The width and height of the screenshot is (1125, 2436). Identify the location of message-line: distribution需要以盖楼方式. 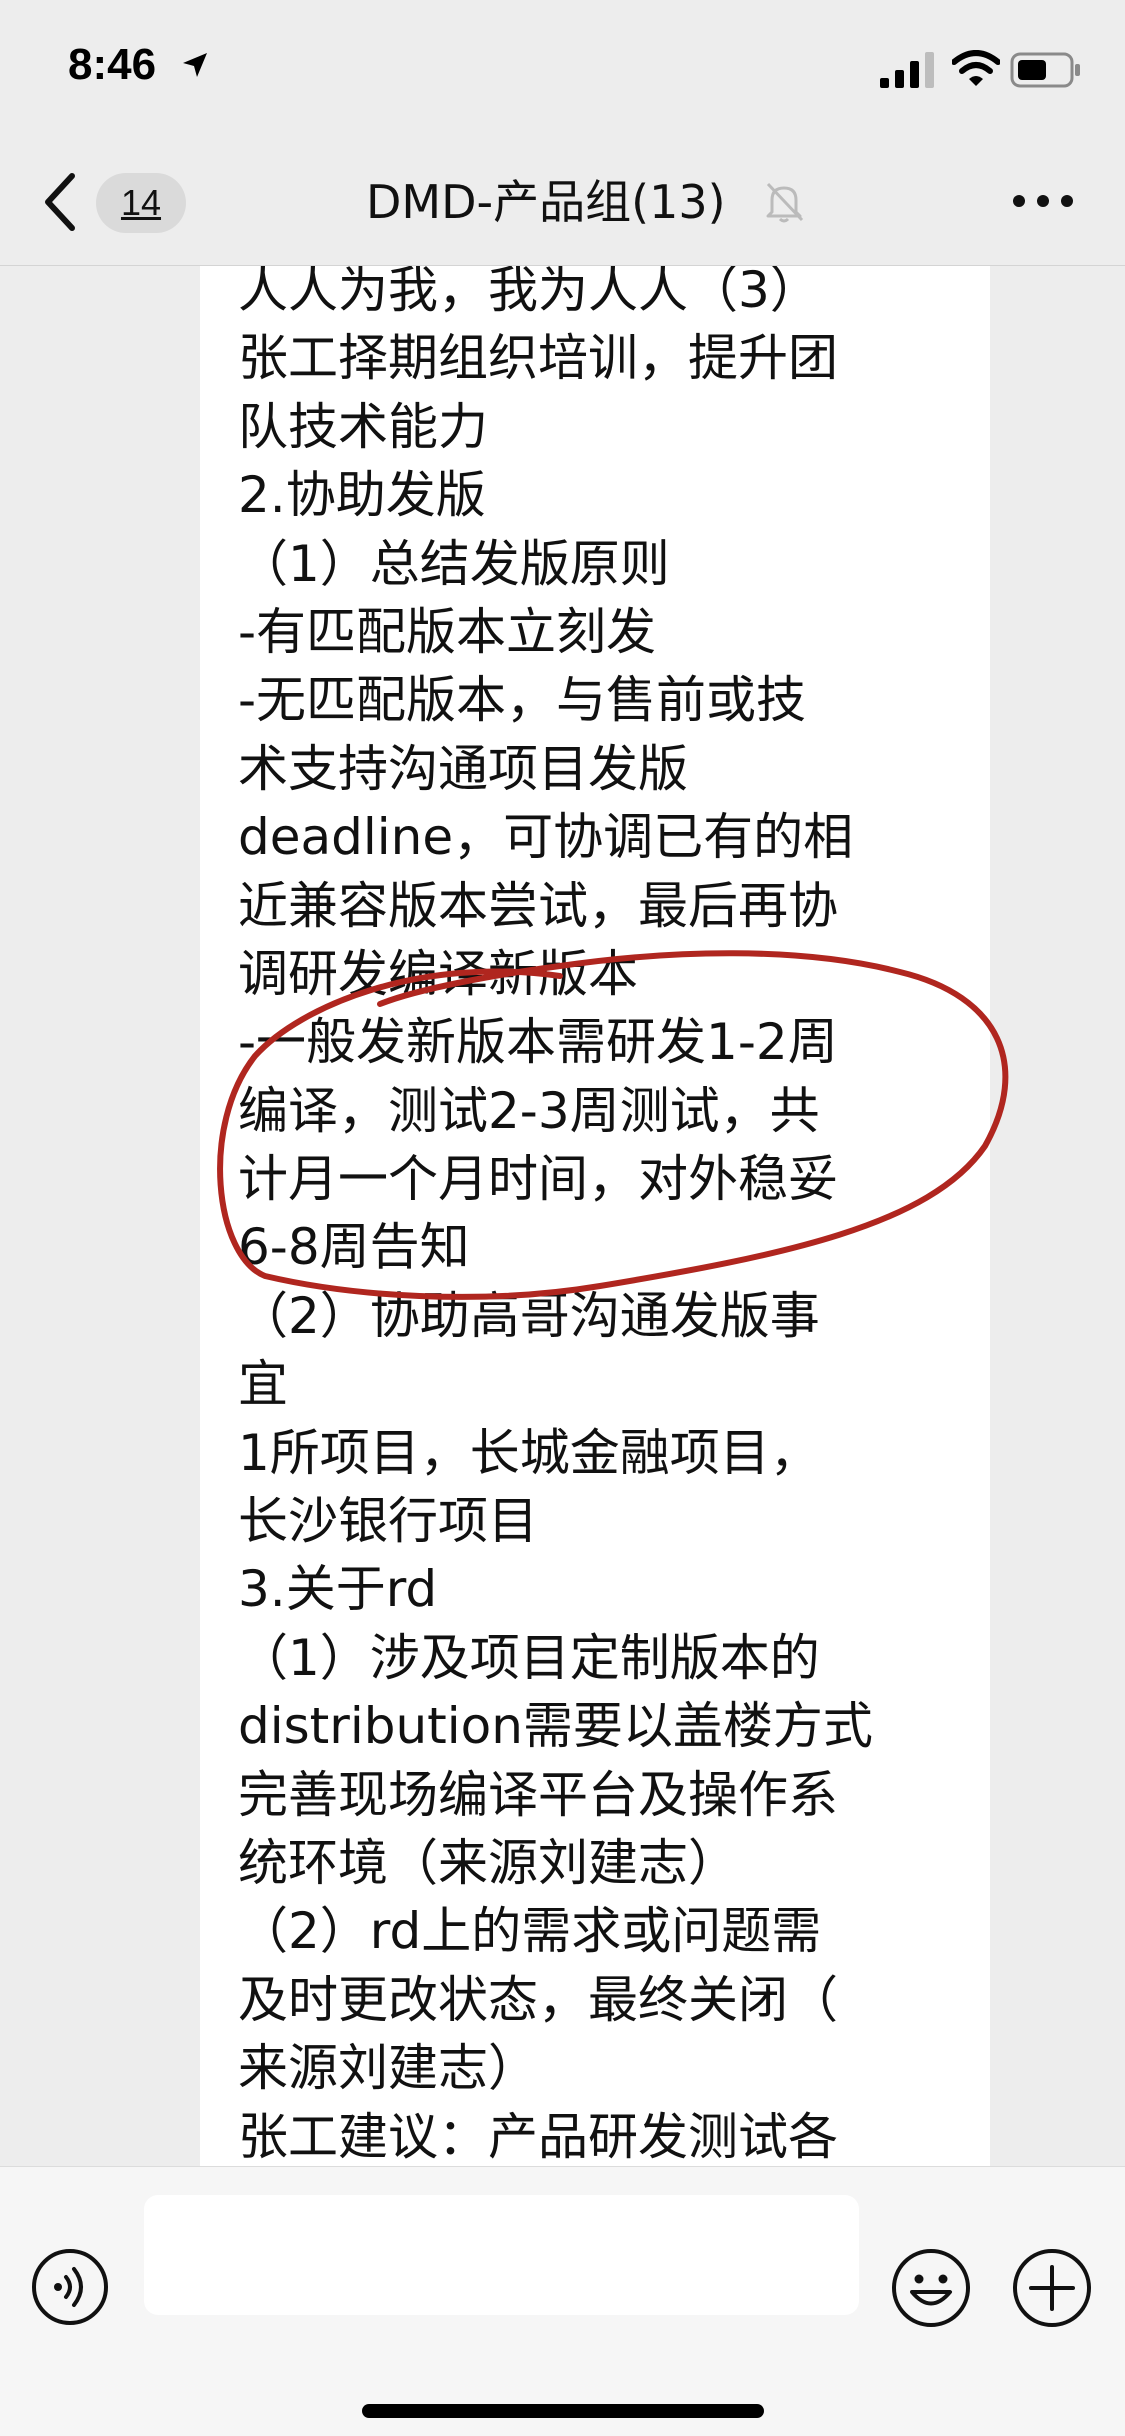
(555, 1726).